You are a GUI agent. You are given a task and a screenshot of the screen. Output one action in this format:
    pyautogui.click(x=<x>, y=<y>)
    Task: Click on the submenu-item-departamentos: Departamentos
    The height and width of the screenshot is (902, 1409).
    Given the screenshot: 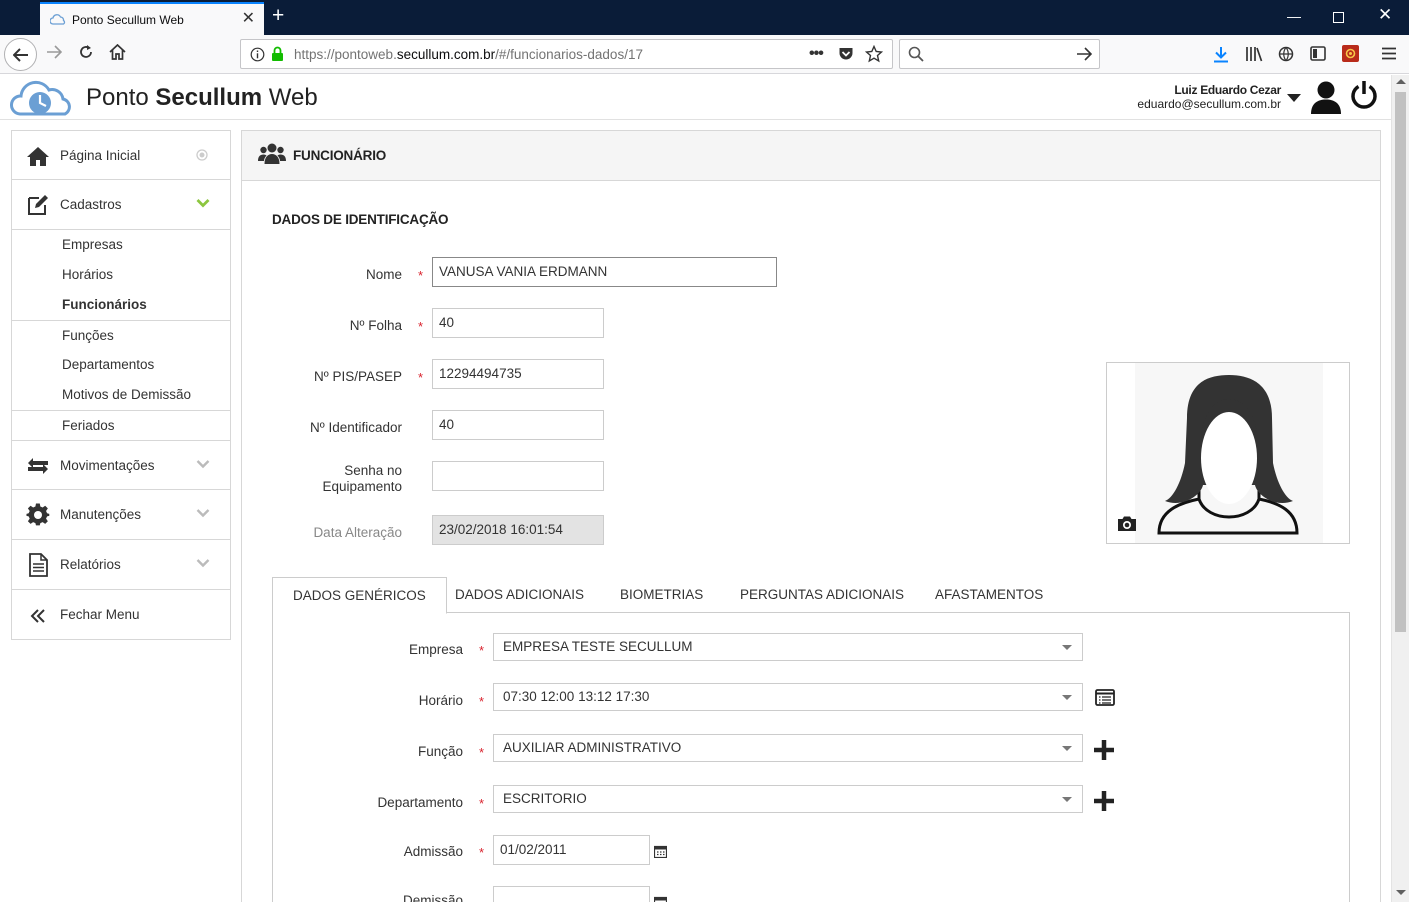 What is the action you would take?
    pyautogui.click(x=121, y=365)
    